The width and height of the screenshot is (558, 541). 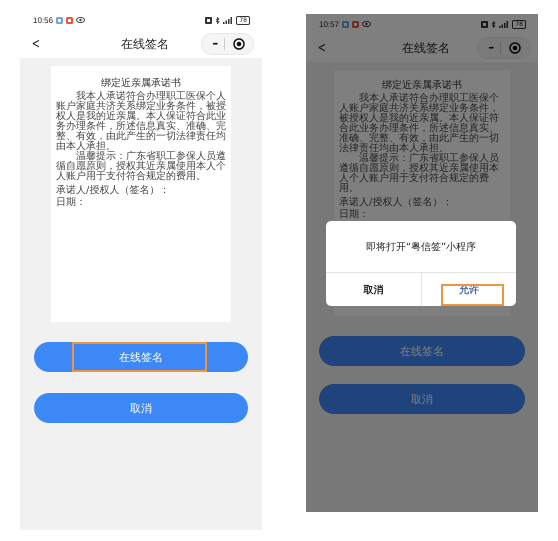 What do you see at coordinates (421, 247) in the screenshot?
I see `dialog-message: 即将打开“粤信签”小程序` at bounding box center [421, 247].